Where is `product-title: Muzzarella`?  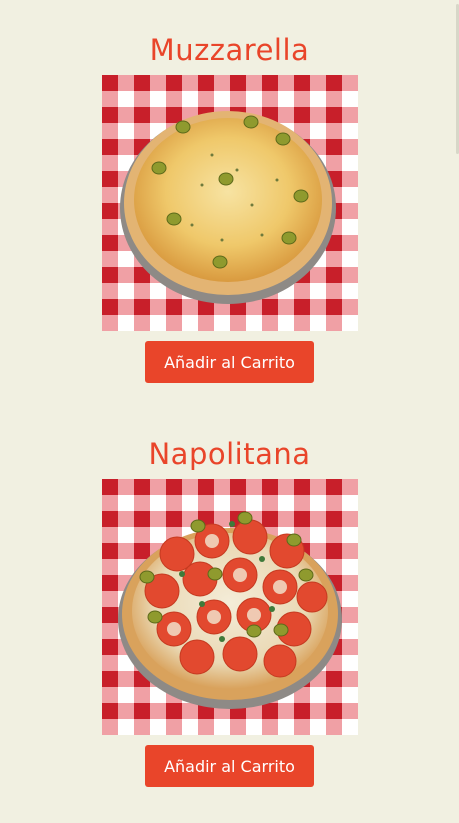 product-title: Muzzarella is located at coordinates (229, 50).